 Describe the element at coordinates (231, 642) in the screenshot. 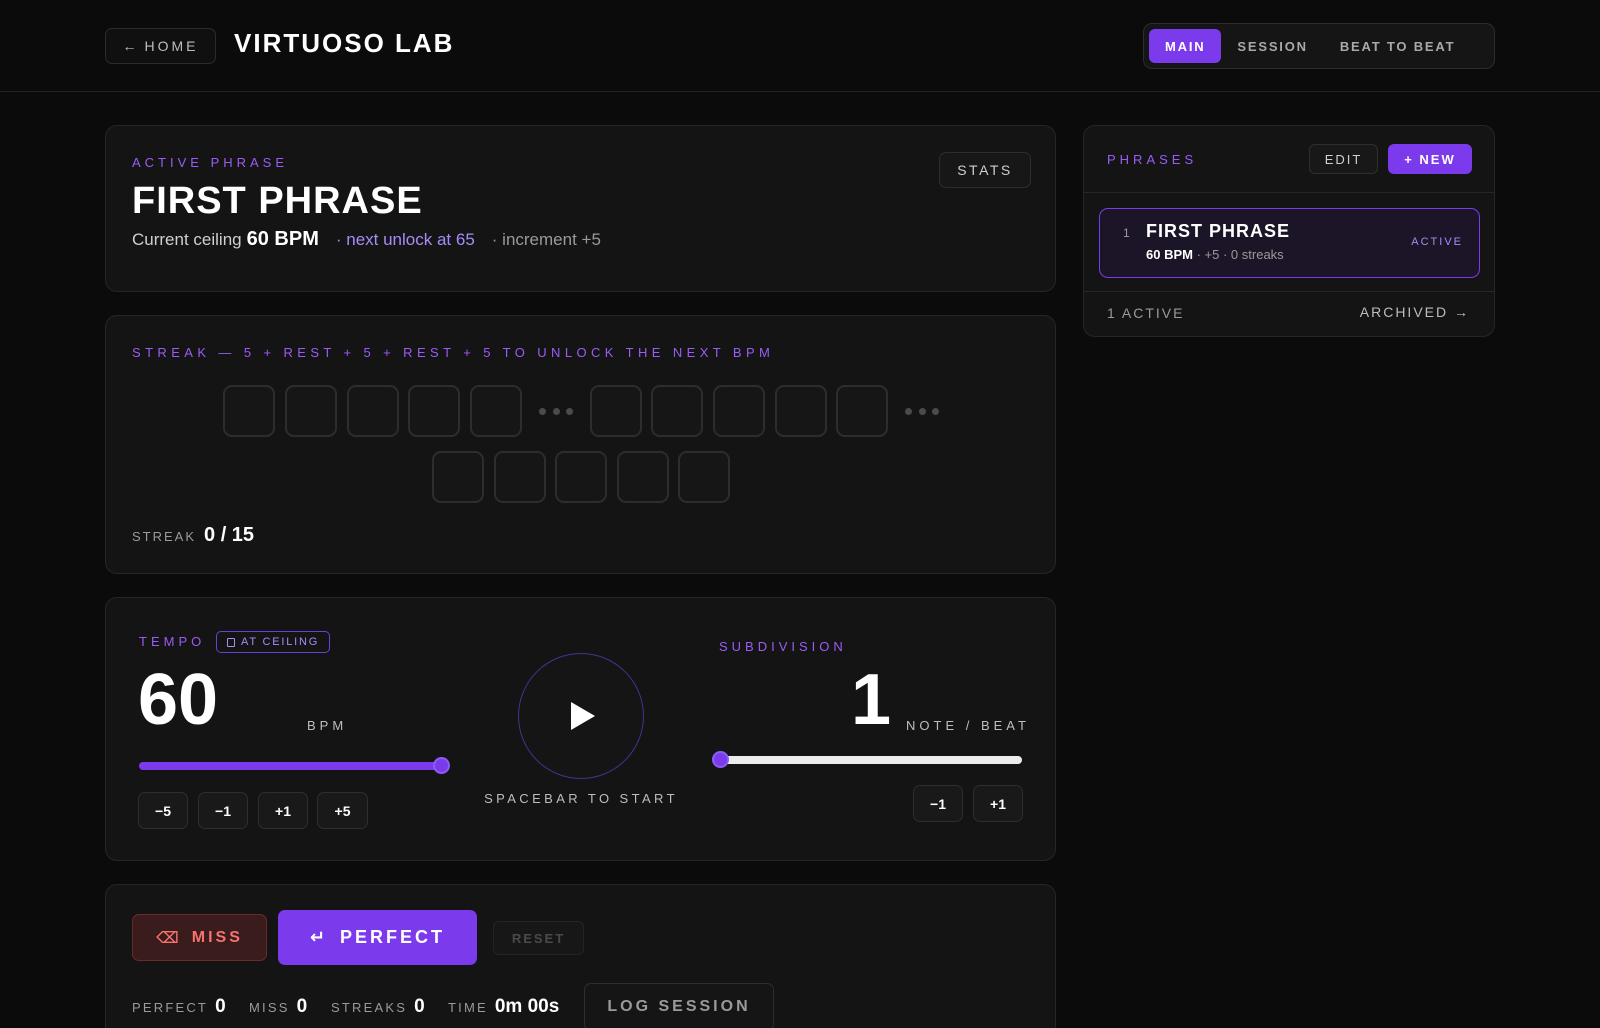

I see `lock-icon` at that location.